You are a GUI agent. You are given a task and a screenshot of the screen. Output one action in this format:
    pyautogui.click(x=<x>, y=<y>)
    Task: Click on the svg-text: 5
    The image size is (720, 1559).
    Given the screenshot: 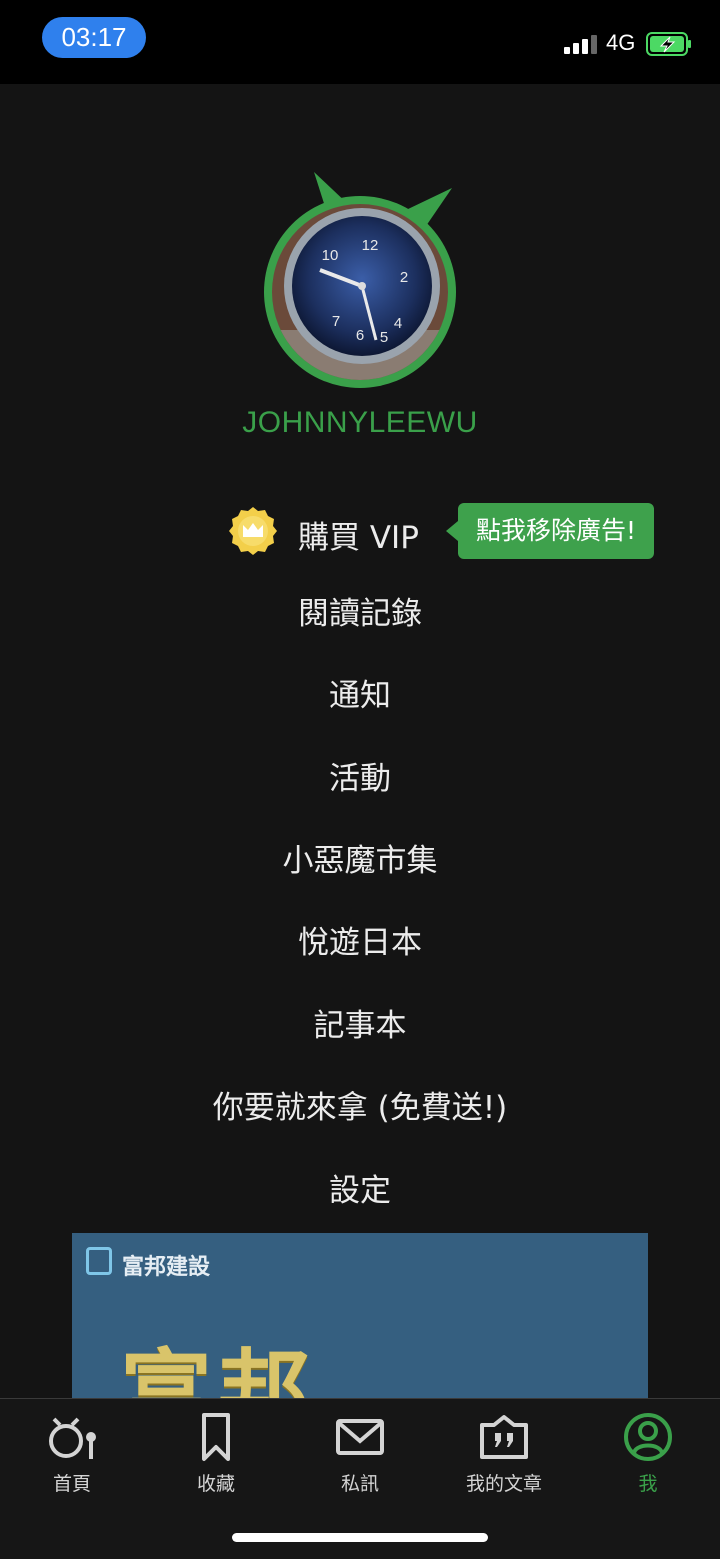 What is the action you would take?
    pyautogui.click(x=384, y=337)
    